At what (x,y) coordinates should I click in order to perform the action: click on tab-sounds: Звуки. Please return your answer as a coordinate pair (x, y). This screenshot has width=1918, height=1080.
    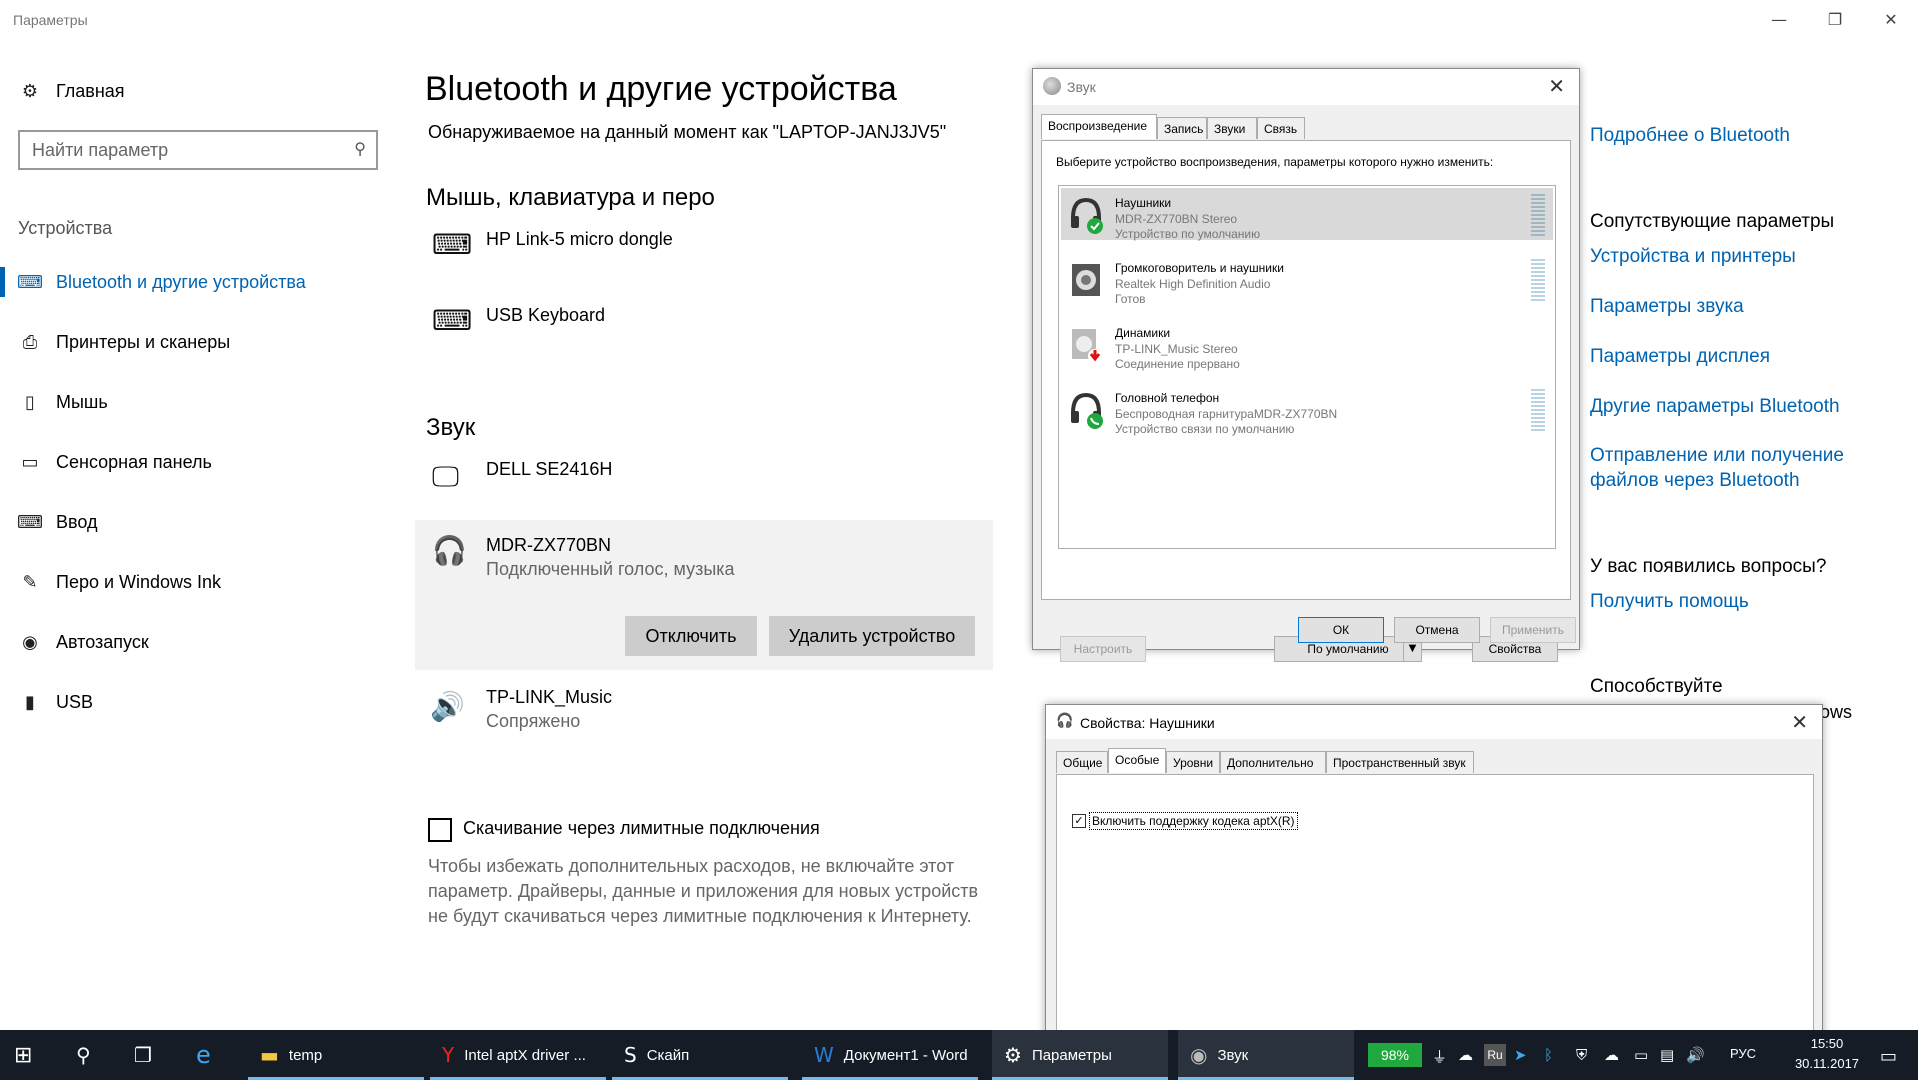
    Looking at the image, I should click on (1232, 128).